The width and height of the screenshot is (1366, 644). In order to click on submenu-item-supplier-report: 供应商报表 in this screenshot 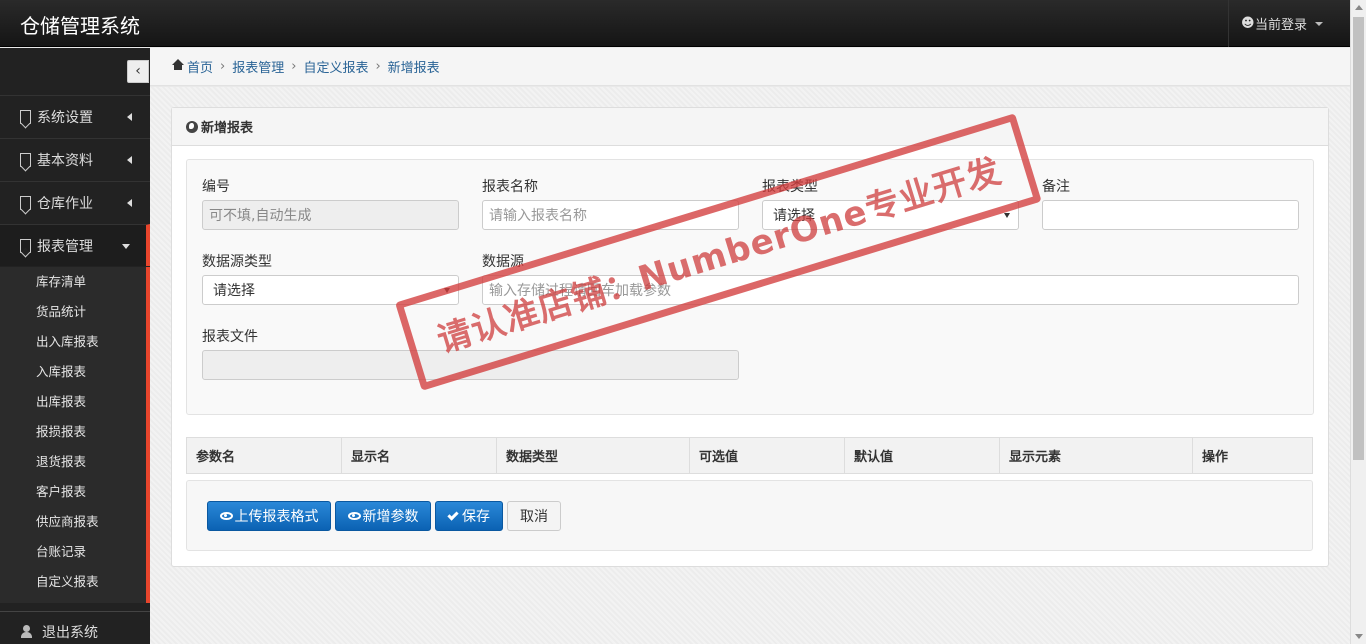, I will do `click(73, 522)`.